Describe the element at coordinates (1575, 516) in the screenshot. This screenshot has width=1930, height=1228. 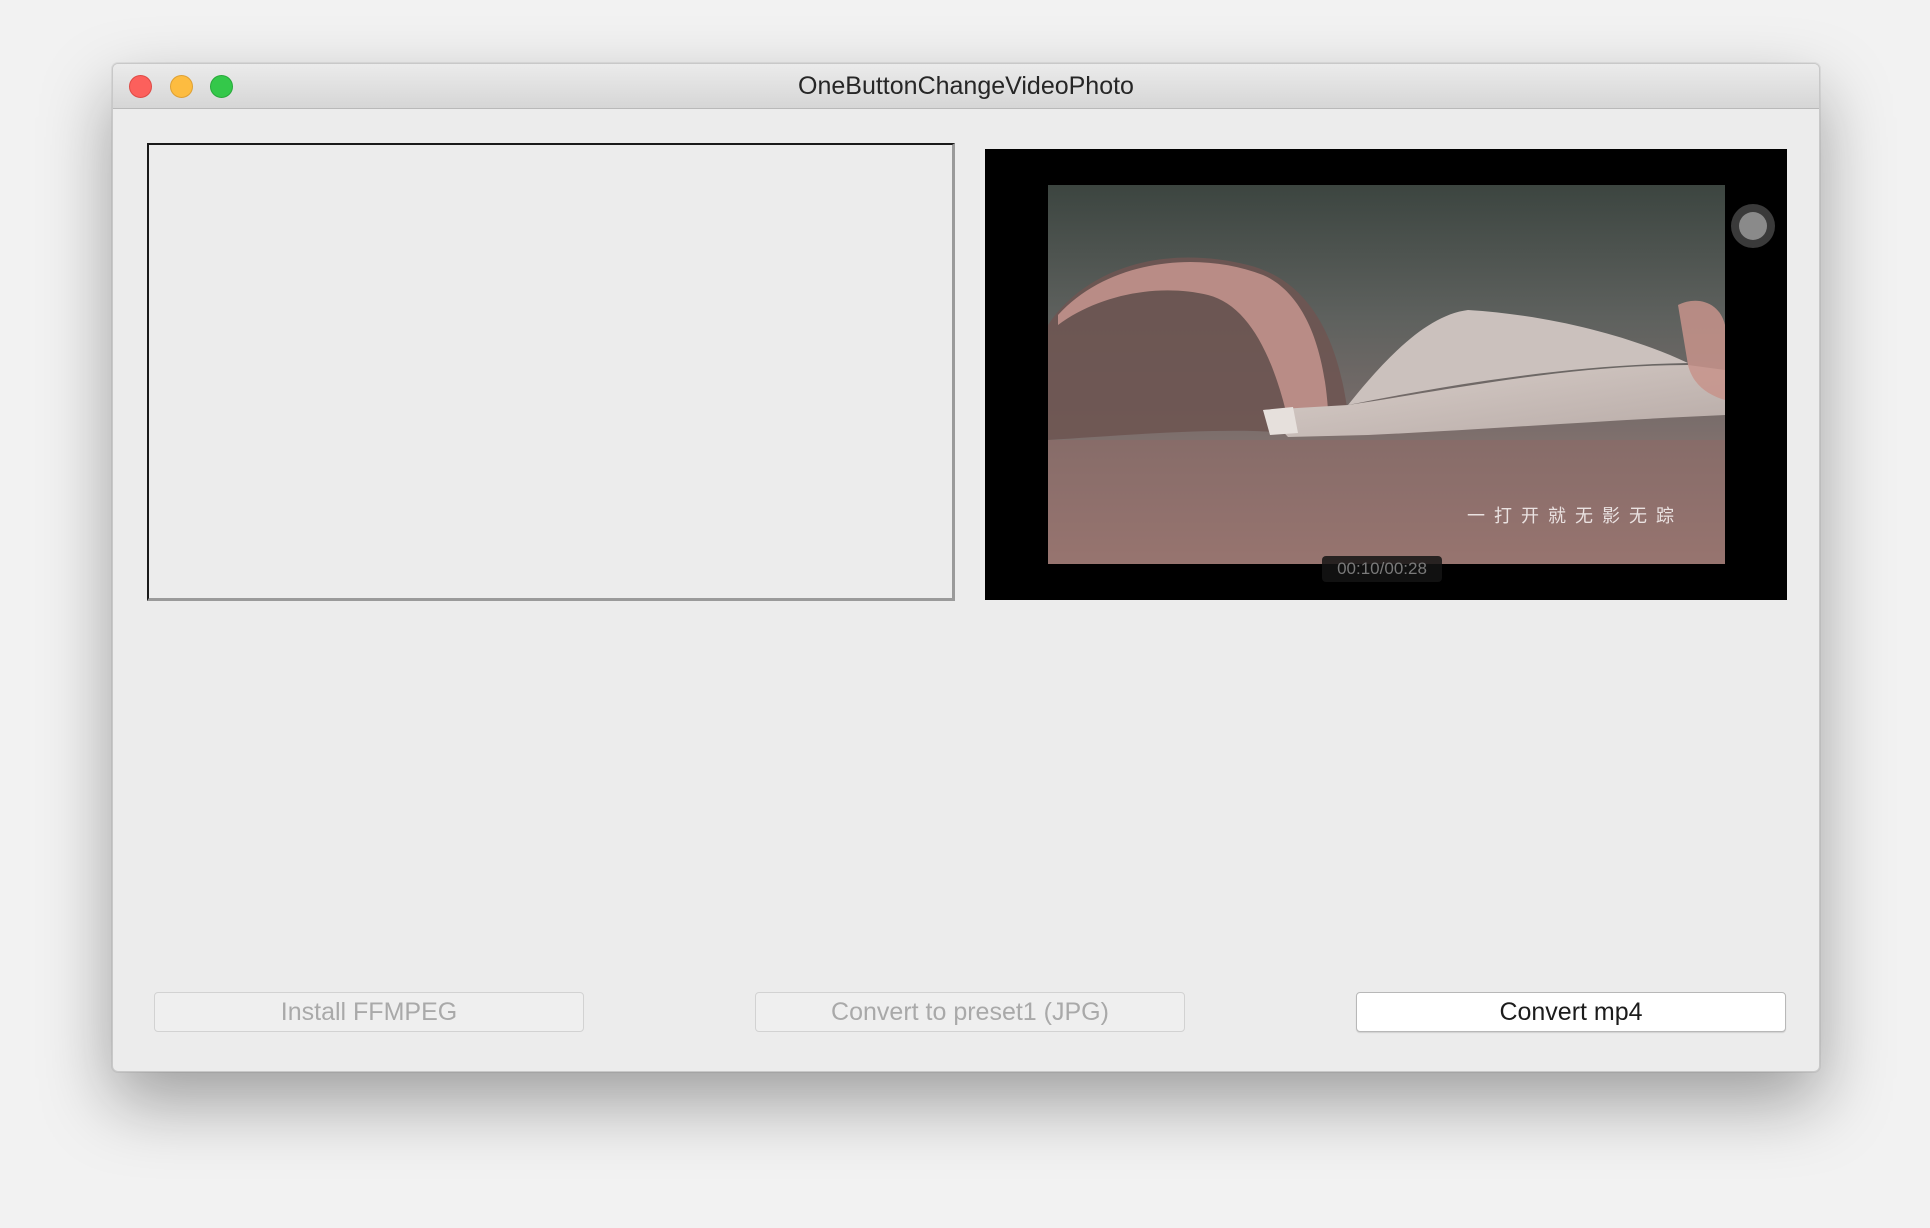
I see `video-subtitle: 一打开就无影无踪` at that location.